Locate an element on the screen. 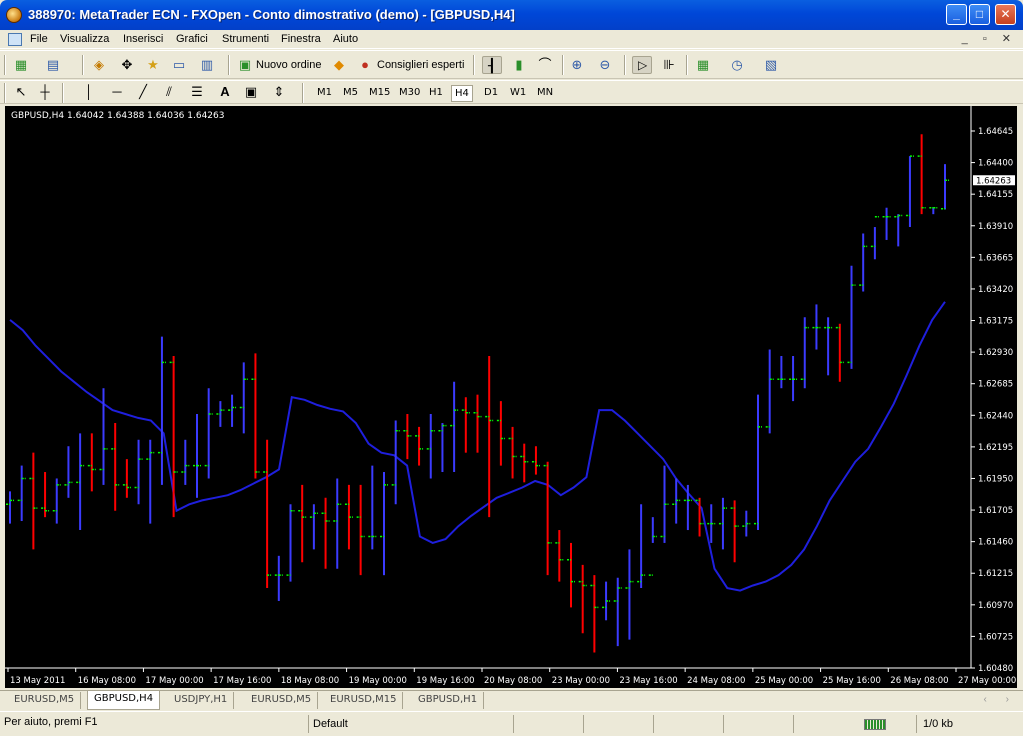 Image resolution: width=1023 pixels, height=736 pixels. metaeditor-icon: ◆ is located at coordinates (339, 65).